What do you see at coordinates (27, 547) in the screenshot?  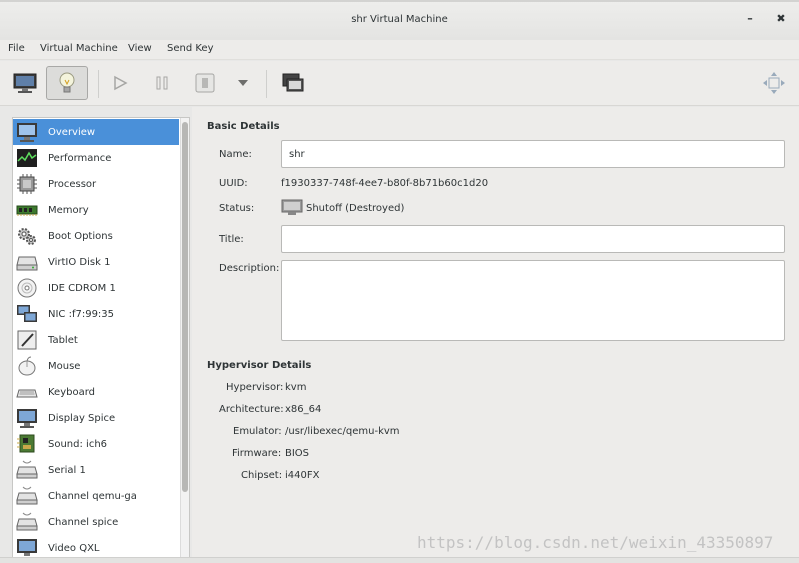 I see `video-icon` at bounding box center [27, 547].